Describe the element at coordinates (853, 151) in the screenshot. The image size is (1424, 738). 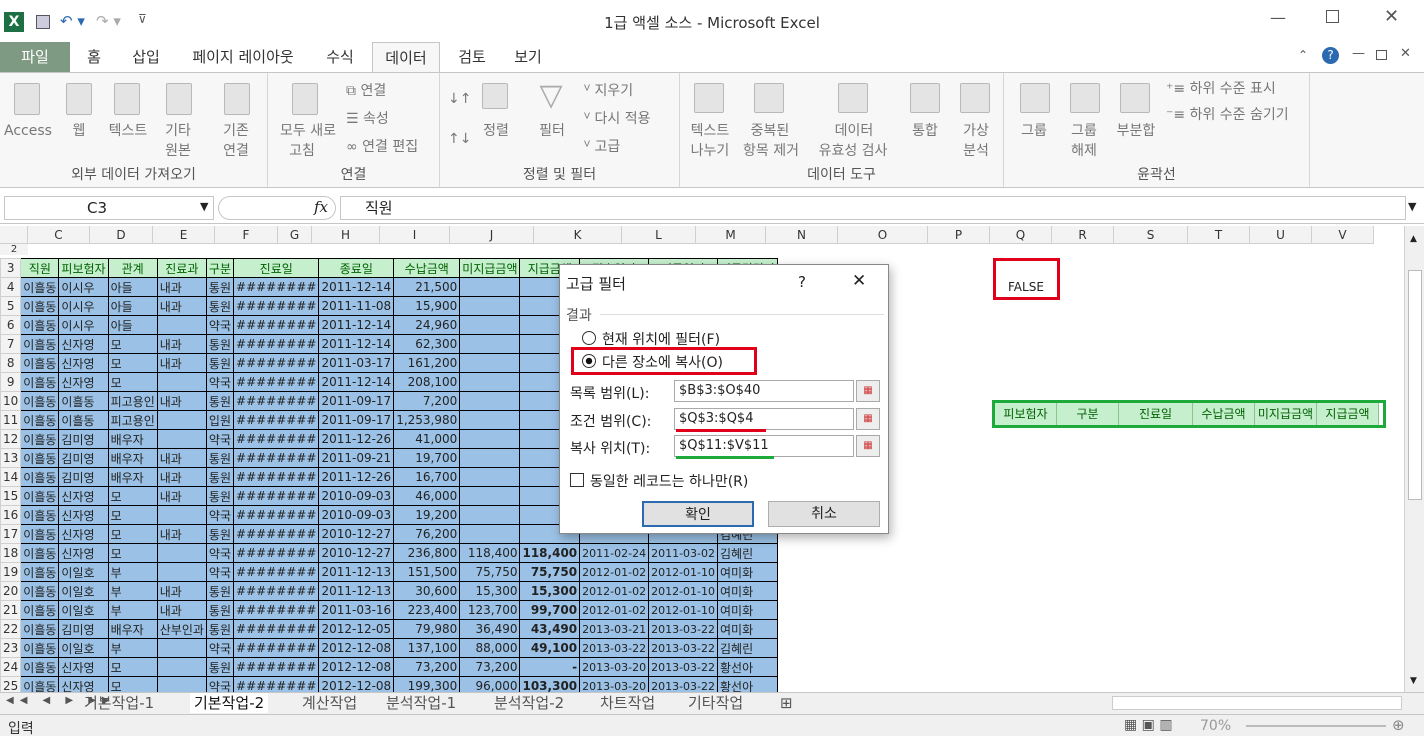
I see `data-validation-label-2: 유효성 검사` at that location.